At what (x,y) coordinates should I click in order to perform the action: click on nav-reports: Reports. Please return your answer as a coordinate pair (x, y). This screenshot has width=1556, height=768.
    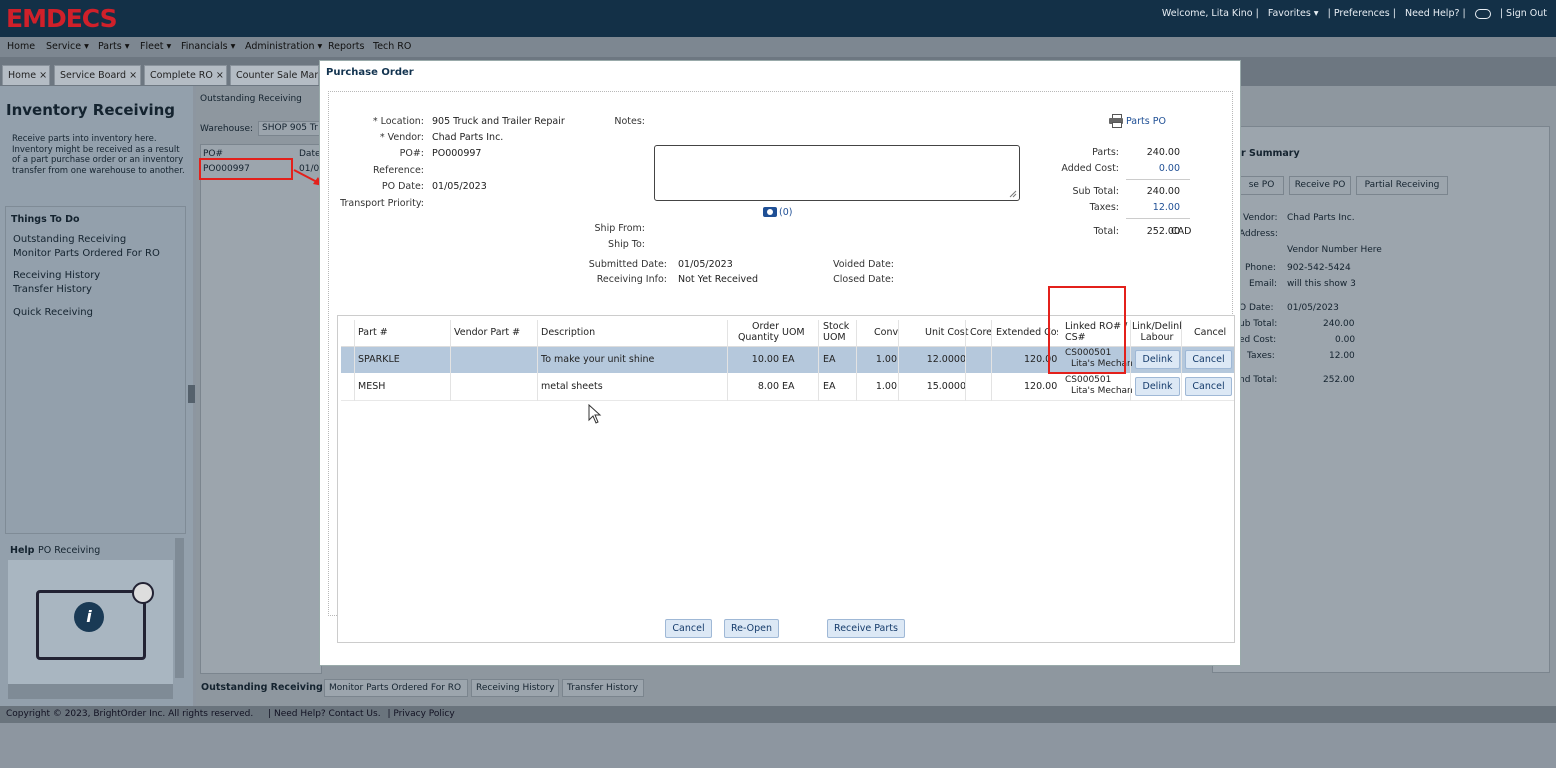
    Looking at the image, I should click on (346, 46).